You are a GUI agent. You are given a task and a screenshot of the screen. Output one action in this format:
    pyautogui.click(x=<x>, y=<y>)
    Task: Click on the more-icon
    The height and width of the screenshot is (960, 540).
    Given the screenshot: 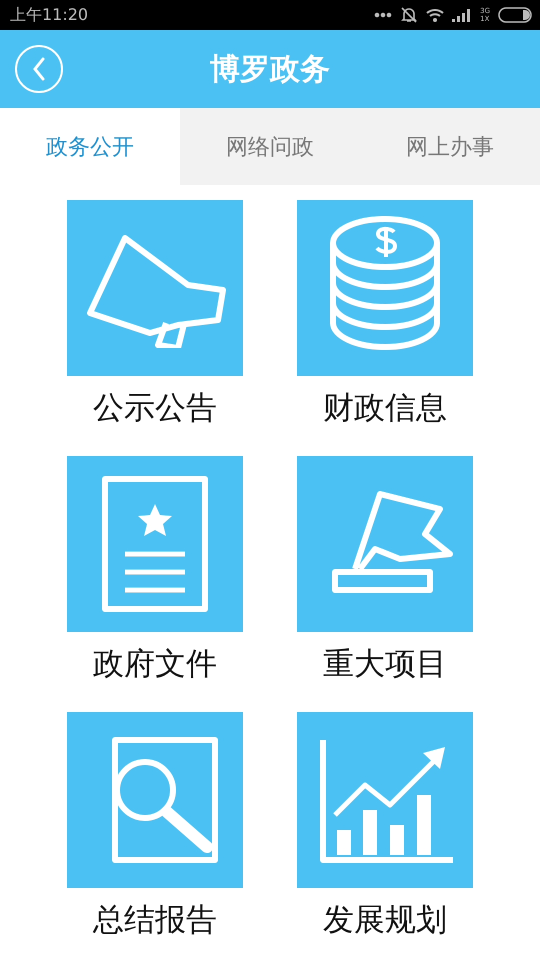 What is the action you would take?
    pyautogui.click(x=383, y=15)
    